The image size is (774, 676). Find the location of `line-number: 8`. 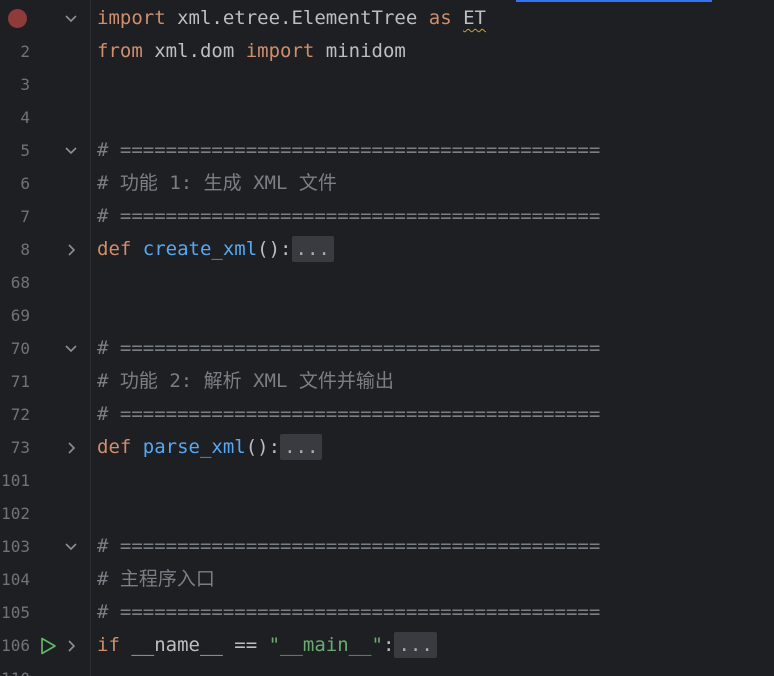

line-number: 8 is located at coordinates (25, 249).